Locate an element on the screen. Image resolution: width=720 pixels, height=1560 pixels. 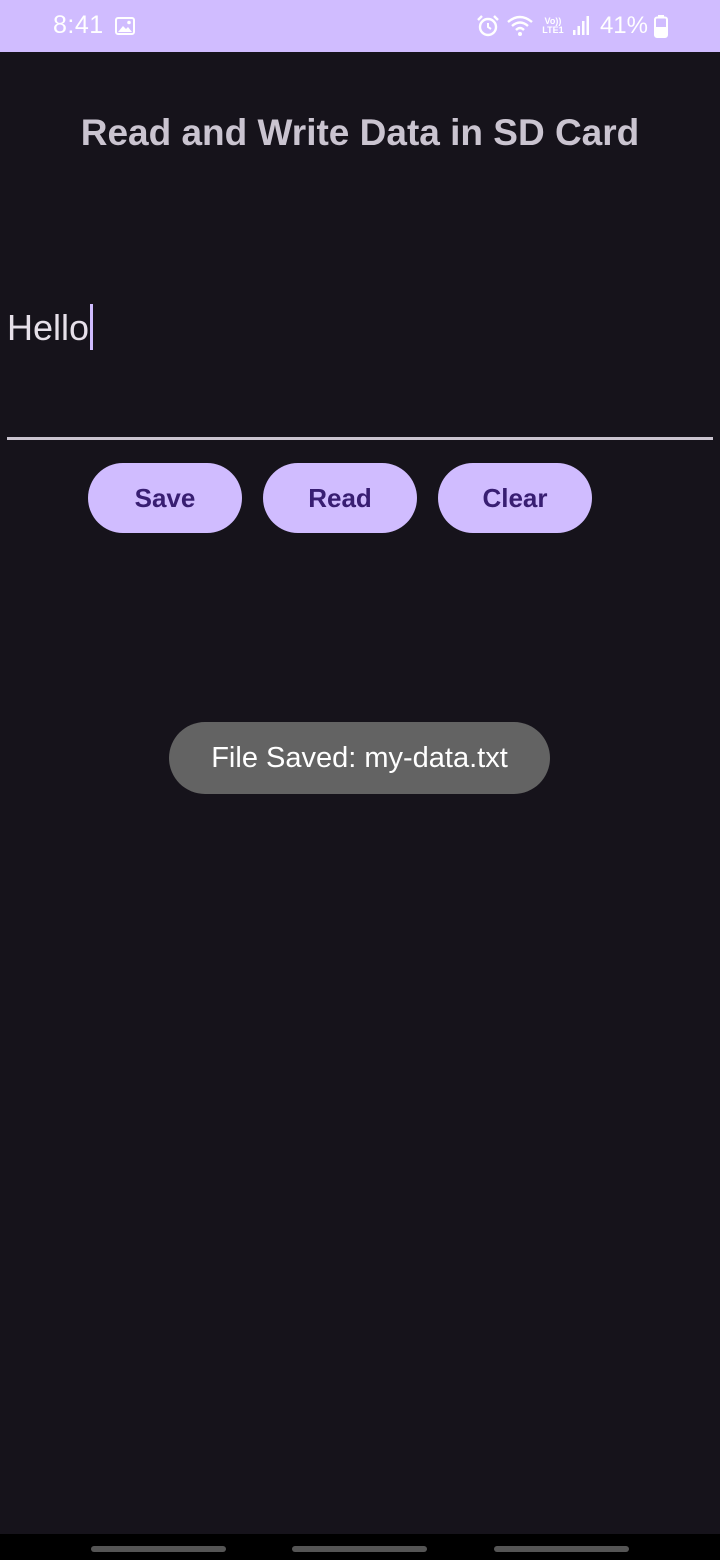
navigation-bar is located at coordinates (360, 1547).